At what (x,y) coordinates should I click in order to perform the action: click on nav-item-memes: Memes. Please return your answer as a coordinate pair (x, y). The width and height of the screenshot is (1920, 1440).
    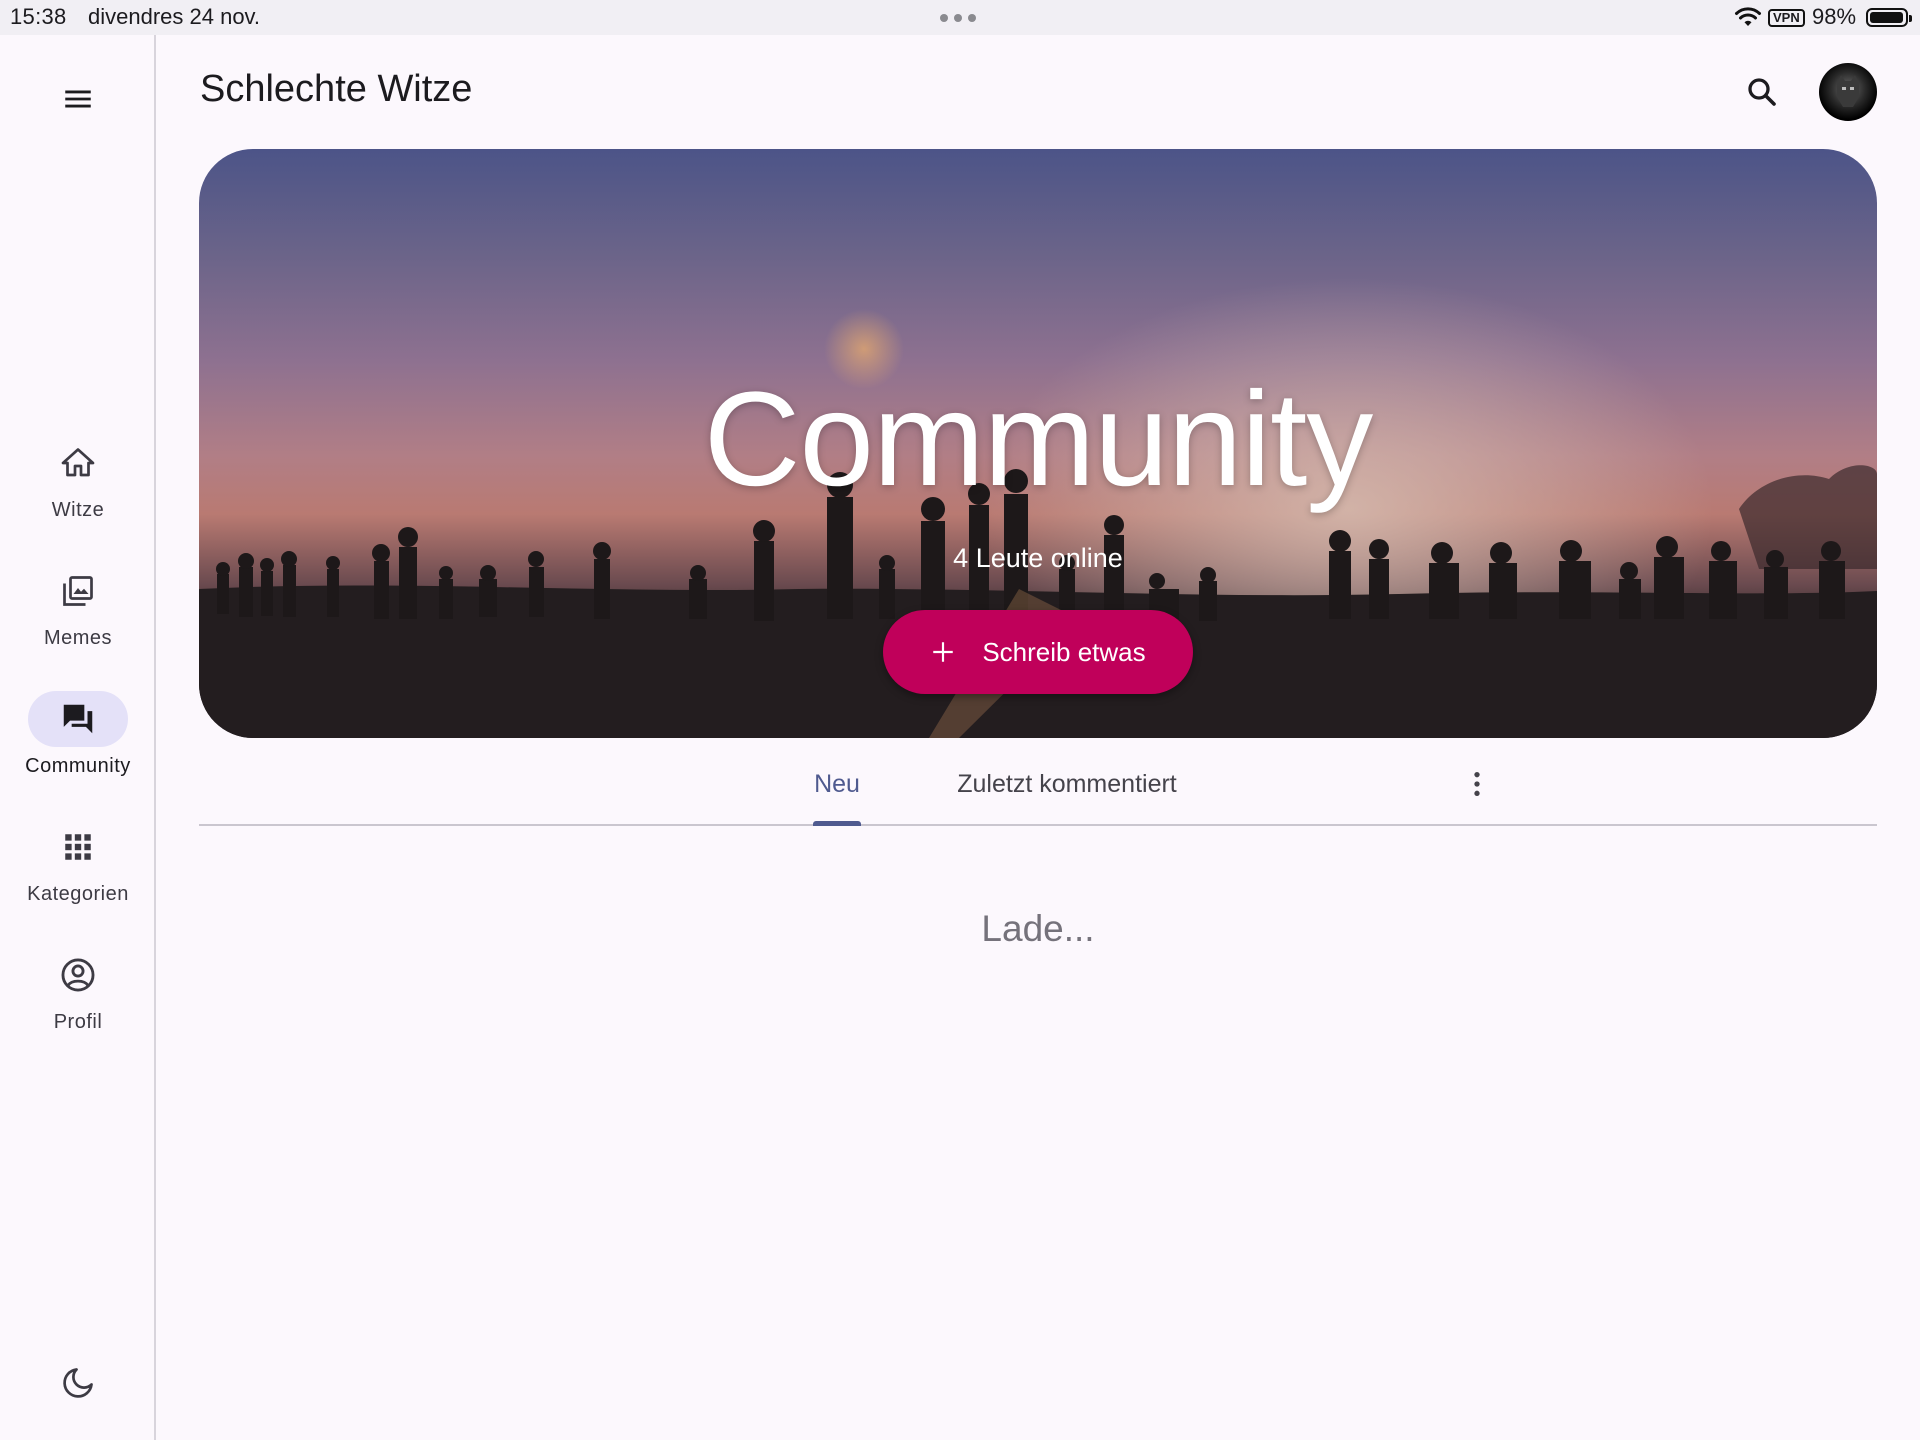
    Looking at the image, I should click on (78, 618).